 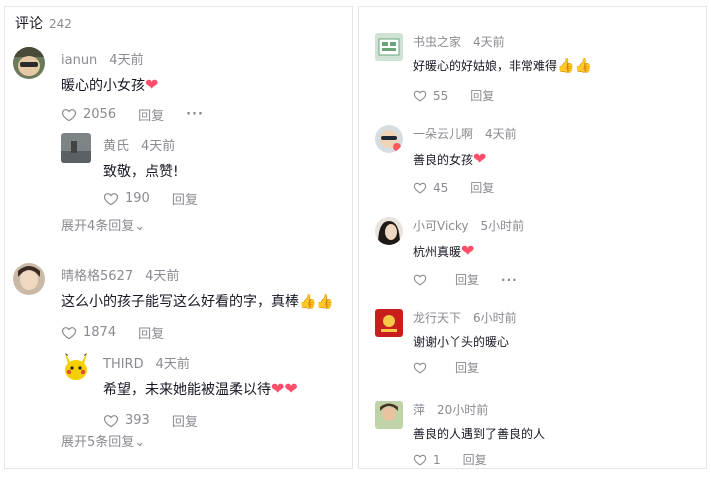 I want to click on comment-actions: 393 回复, so click(x=150, y=420).